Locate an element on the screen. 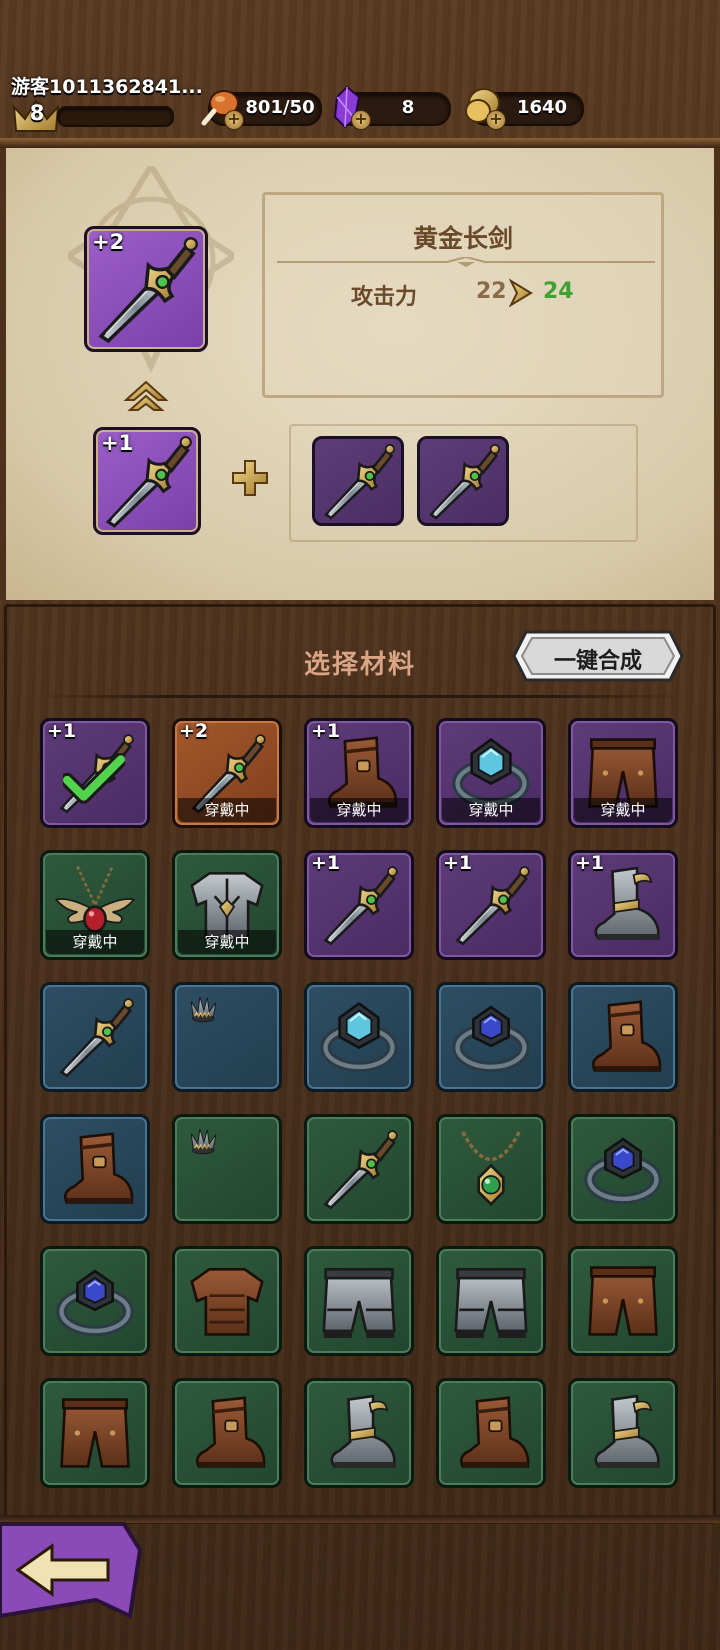 The height and width of the screenshot is (1650, 720). divider-ornament is located at coordinates (466, 262).